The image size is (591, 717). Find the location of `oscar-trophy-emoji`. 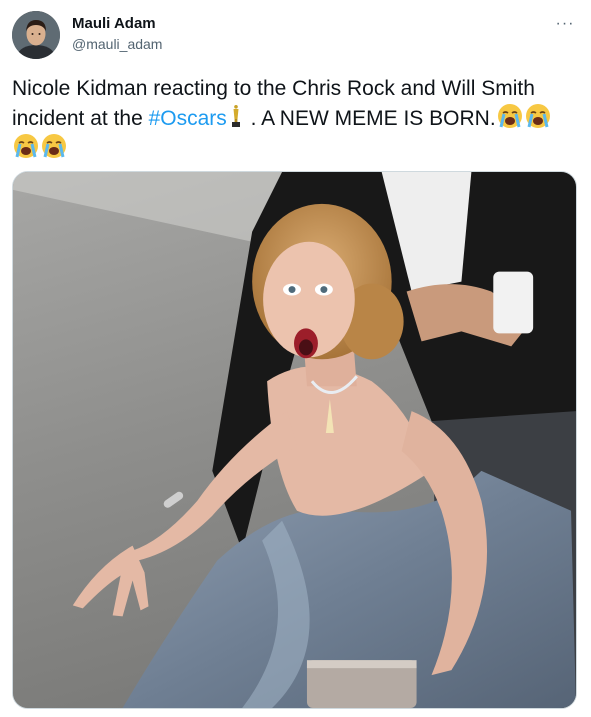

oscar-trophy-emoji is located at coordinates (236, 116).